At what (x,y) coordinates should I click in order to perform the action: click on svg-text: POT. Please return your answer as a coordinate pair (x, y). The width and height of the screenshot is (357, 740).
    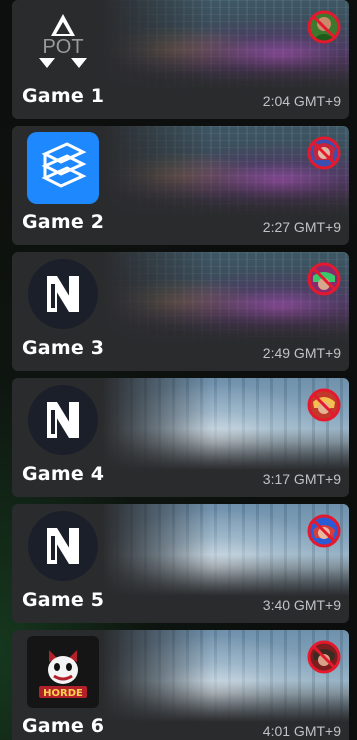
    Looking at the image, I should click on (62, 47).